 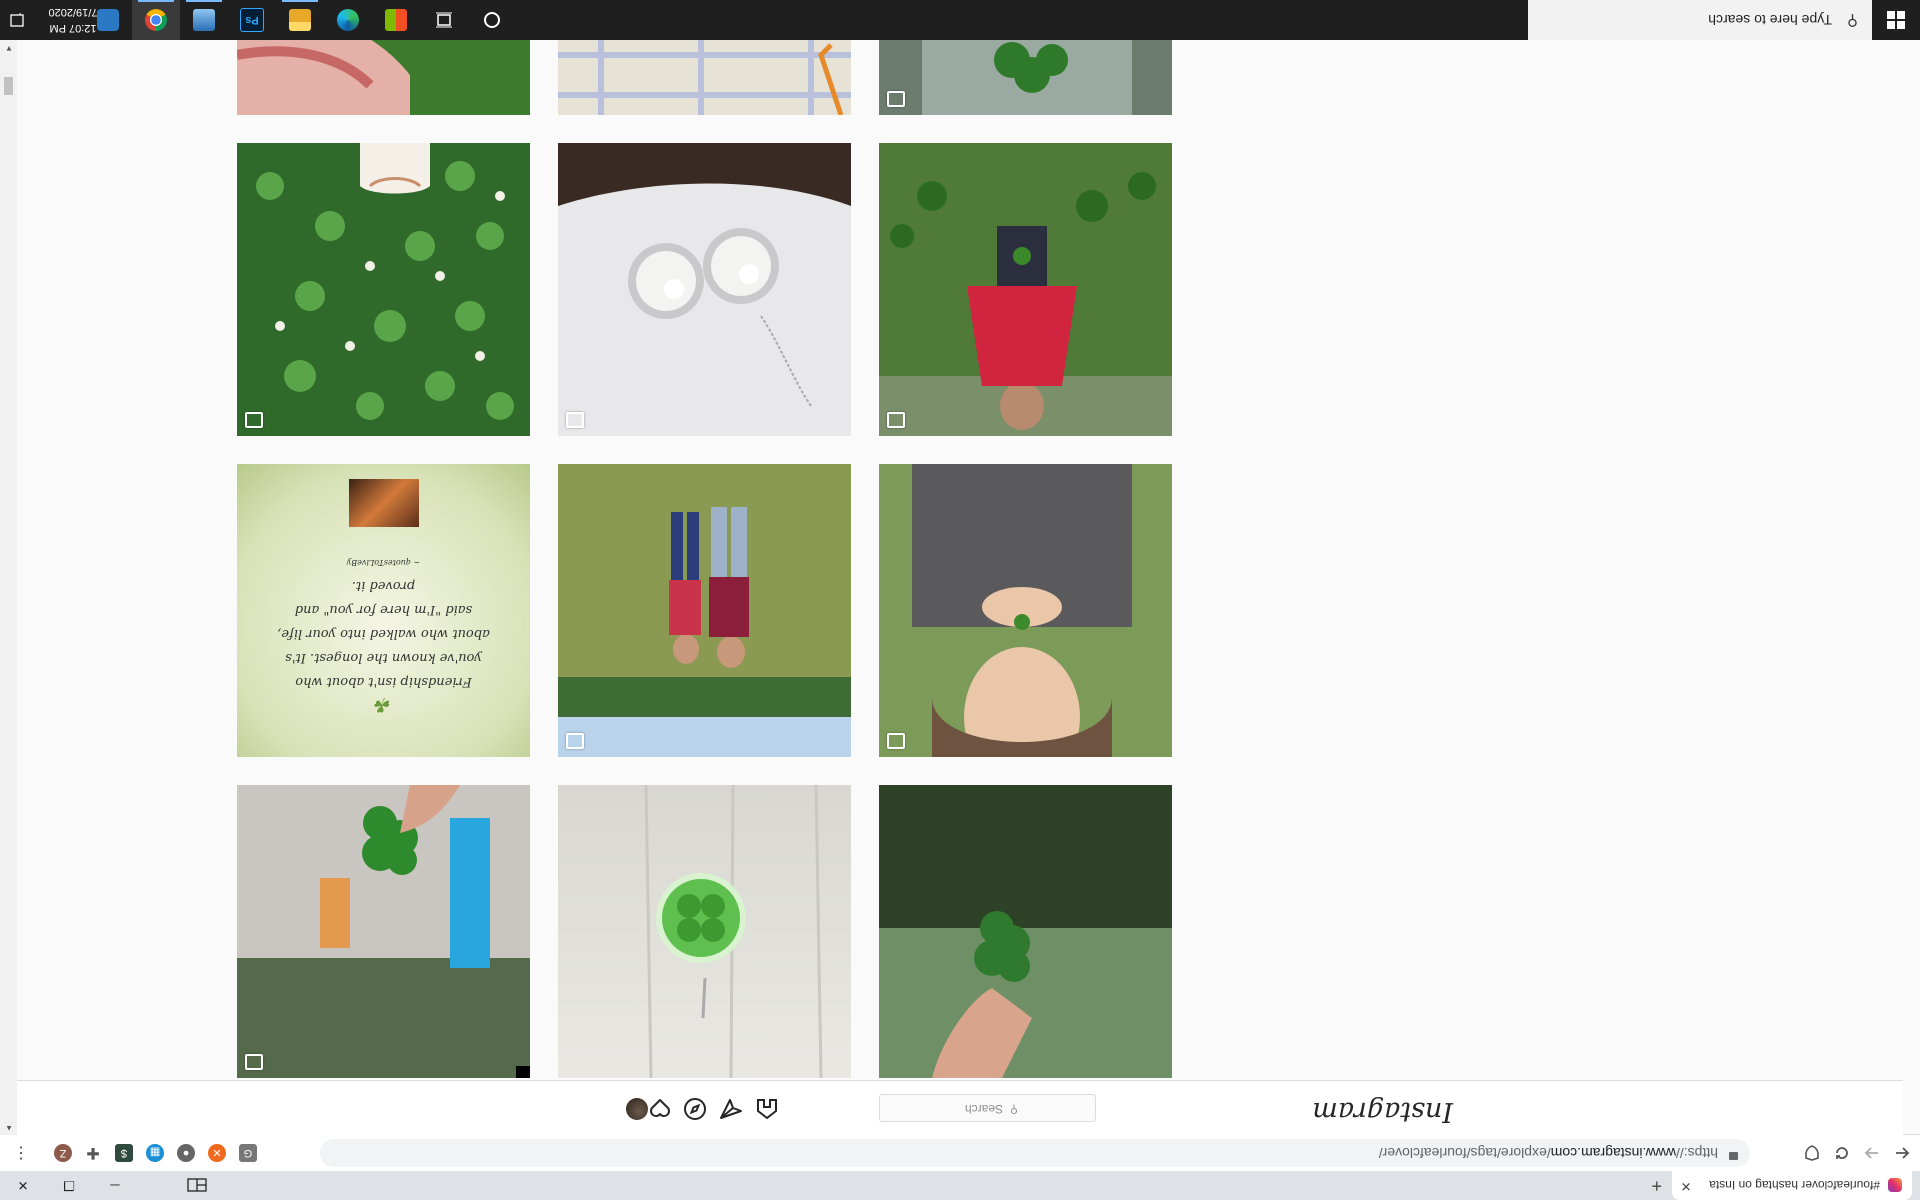 What do you see at coordinates (1696, 1153) in the screenshot?
I see `url-scheme: https://` at bounding box center [1696, 1153].